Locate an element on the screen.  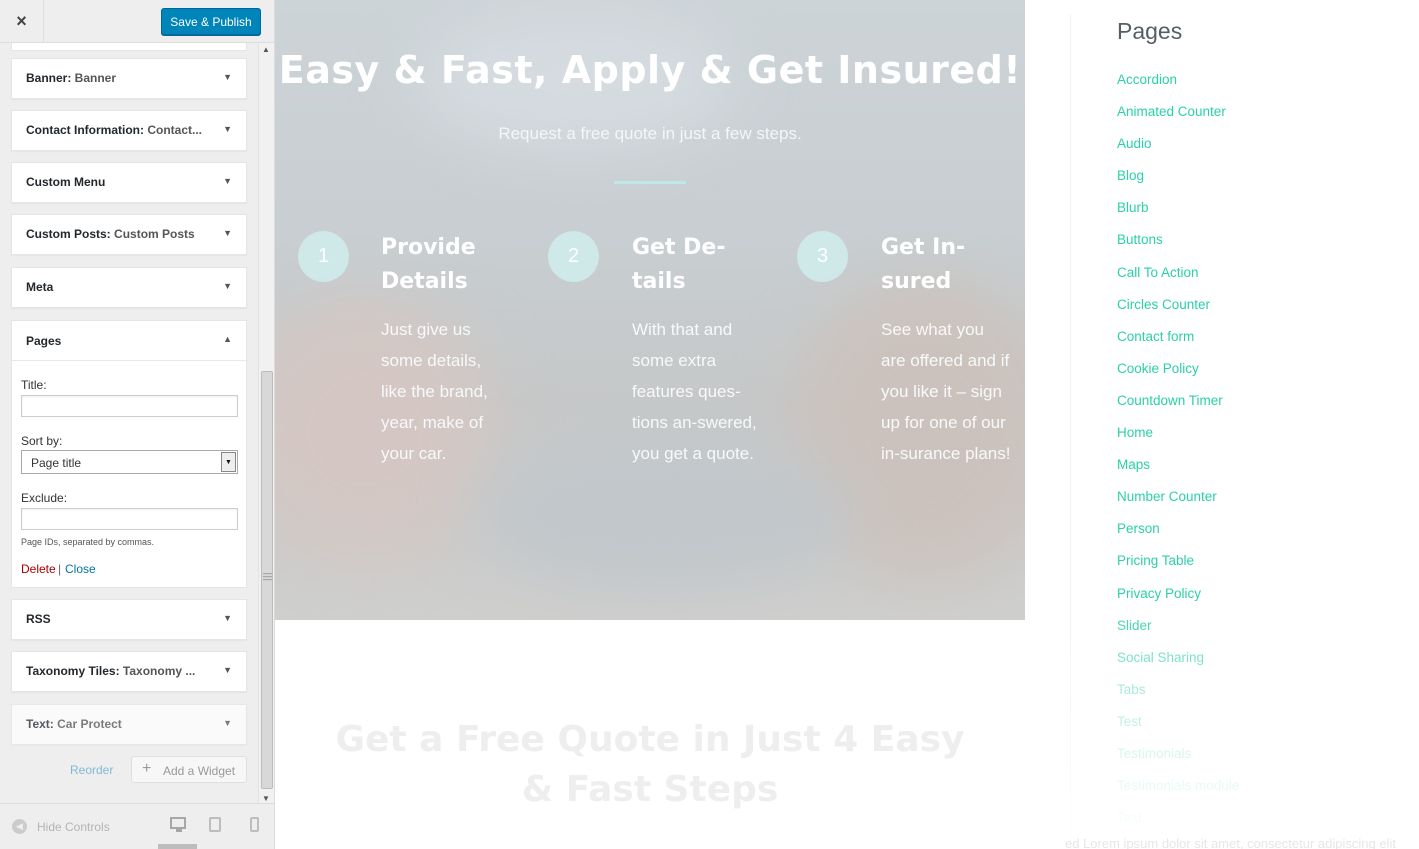
hero-divider is located at coordinates (650, 182).